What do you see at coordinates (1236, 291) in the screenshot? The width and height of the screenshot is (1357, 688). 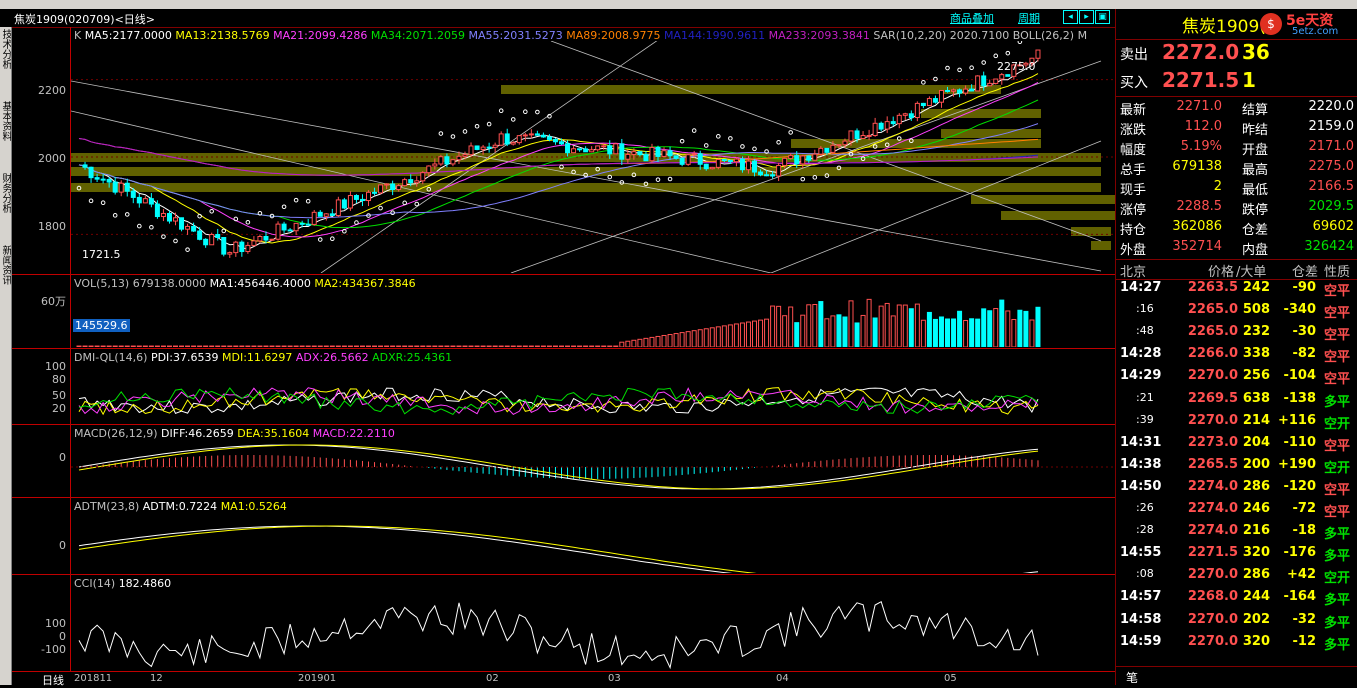 I see `tick-row: 14:27 2263.5 242 -90 空平` at bounding box center [1236, 291].